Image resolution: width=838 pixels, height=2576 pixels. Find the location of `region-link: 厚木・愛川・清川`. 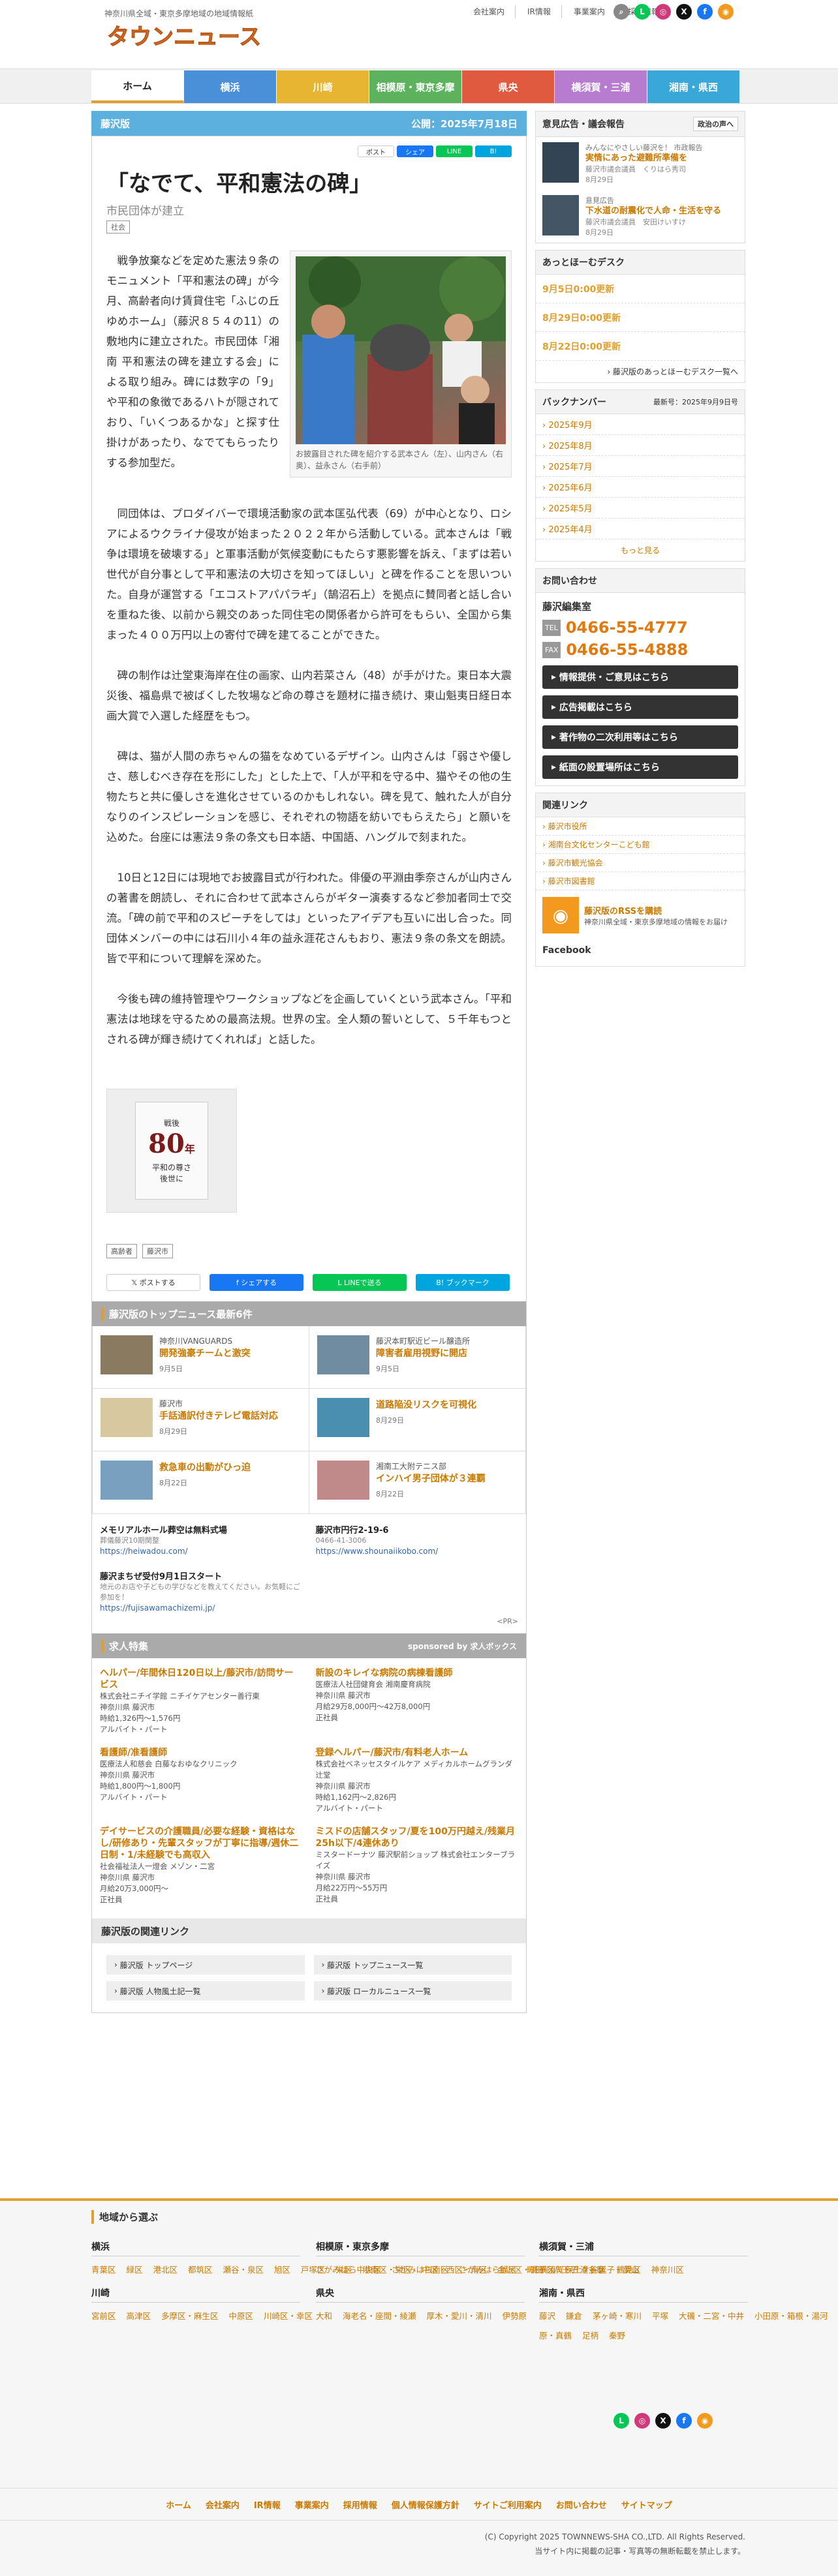

region-link: 厚木・愛川・清川 is located at coordinates (464, 2316).